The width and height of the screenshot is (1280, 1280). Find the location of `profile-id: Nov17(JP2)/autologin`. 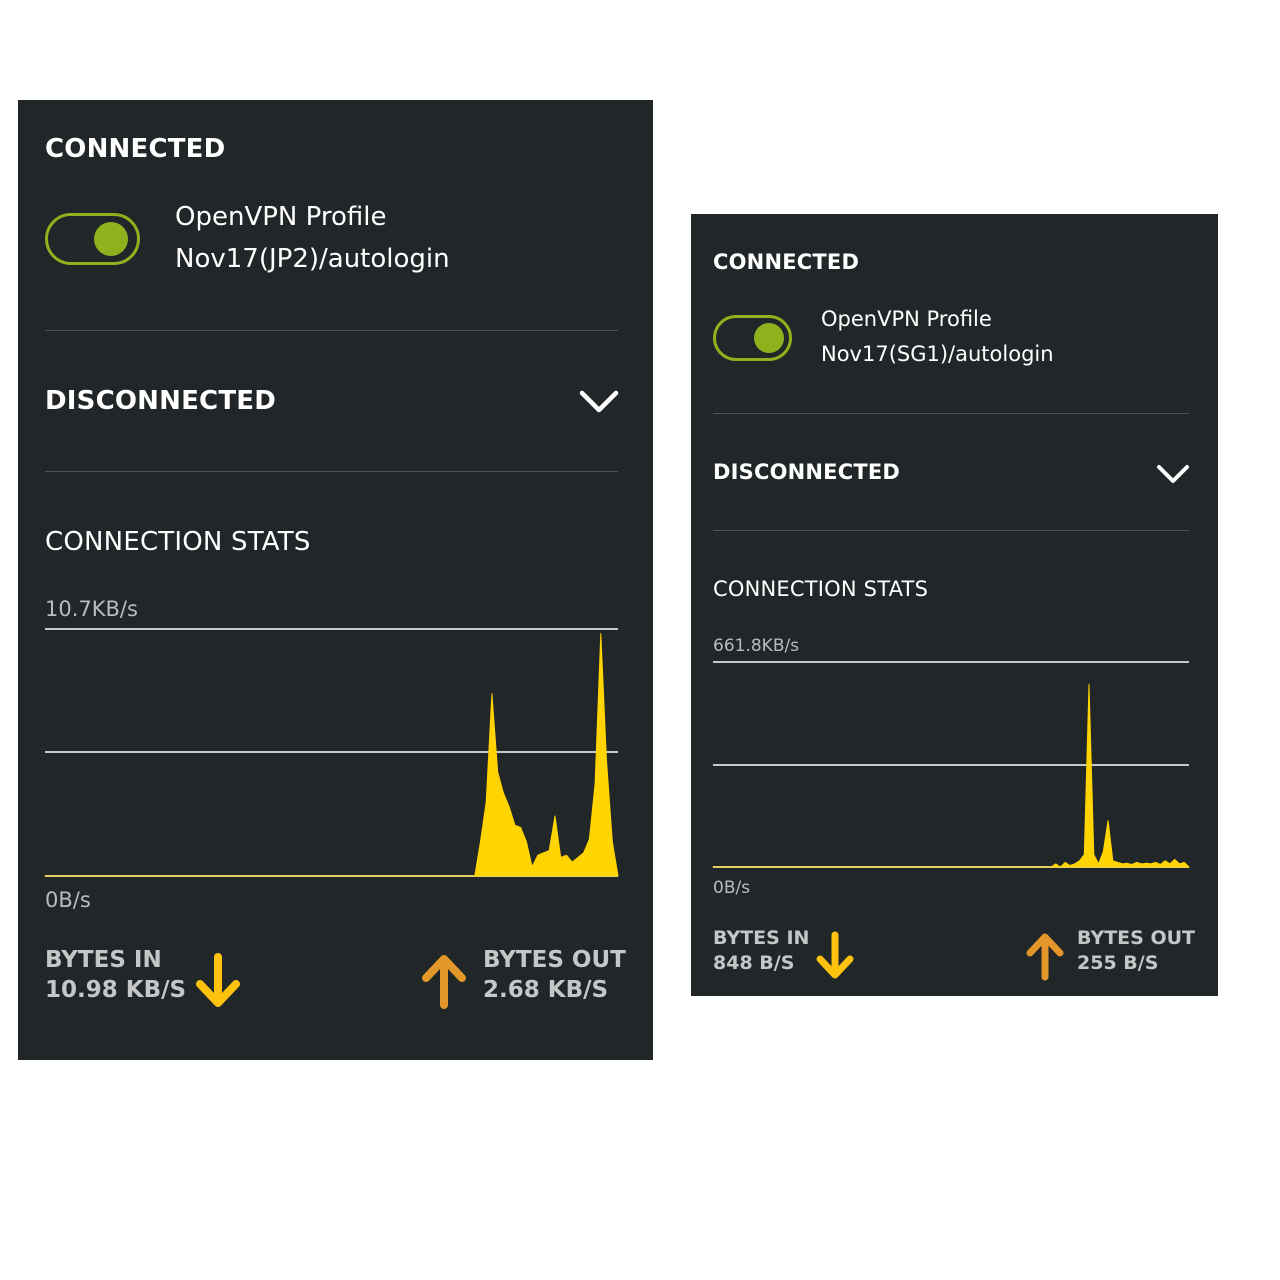

profile-id: Nov17(JP2)/autologin is located at coordinates (312, 259).